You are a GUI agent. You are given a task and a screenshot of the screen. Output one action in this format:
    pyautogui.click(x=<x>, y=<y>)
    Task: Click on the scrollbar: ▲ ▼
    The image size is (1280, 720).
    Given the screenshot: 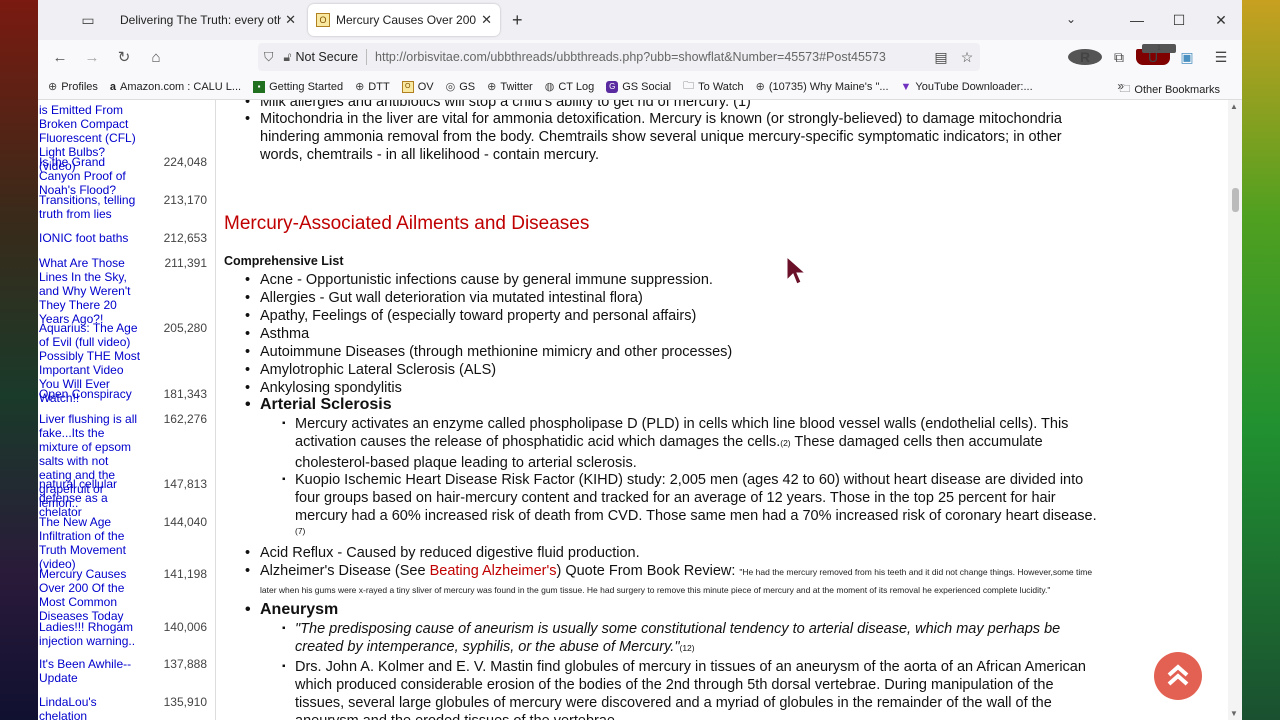 What is the action you would take?
    pyautogui.click(x=1235, y=410)
    